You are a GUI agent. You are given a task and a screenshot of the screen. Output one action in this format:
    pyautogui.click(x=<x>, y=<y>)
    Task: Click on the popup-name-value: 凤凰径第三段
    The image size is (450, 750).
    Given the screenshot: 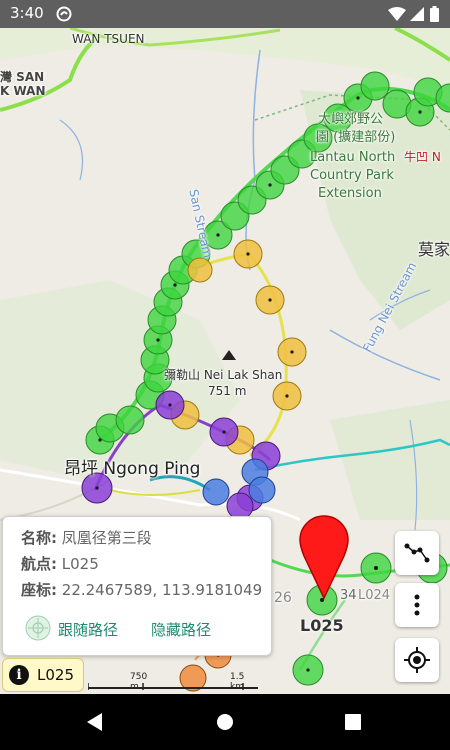 What is the action you would take?
    pyautogui.click(x=106, y=538)
    